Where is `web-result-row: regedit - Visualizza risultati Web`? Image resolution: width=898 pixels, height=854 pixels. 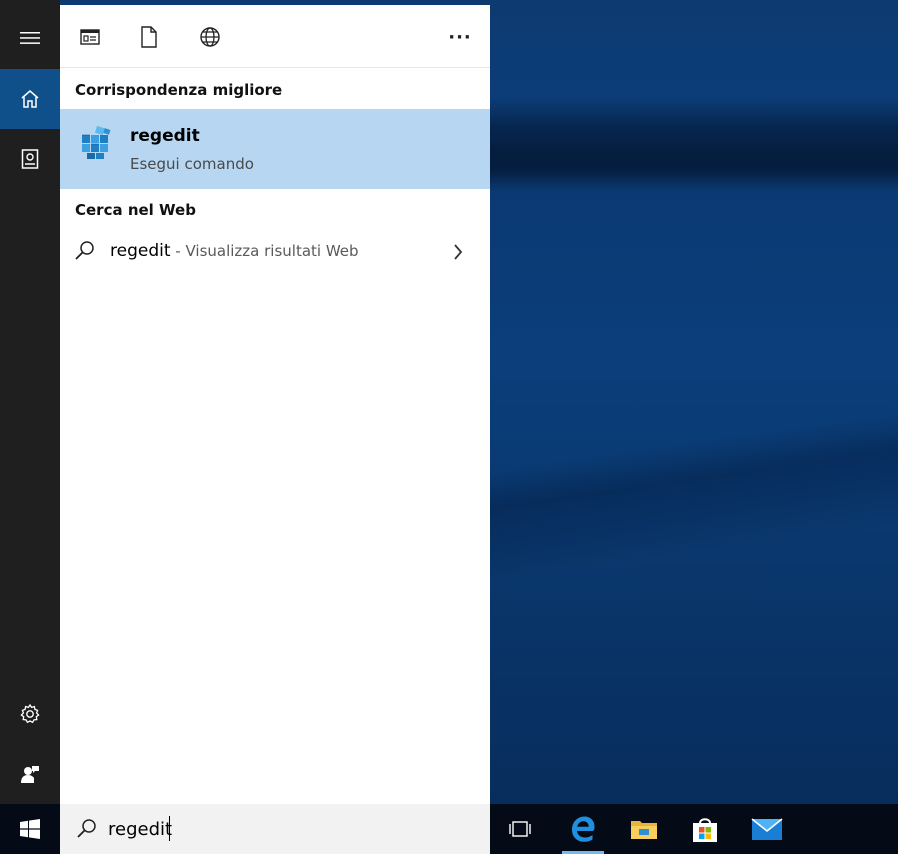
web-result-row: regedit - Visualizza risultati Web is located at coordinates (275, 252).